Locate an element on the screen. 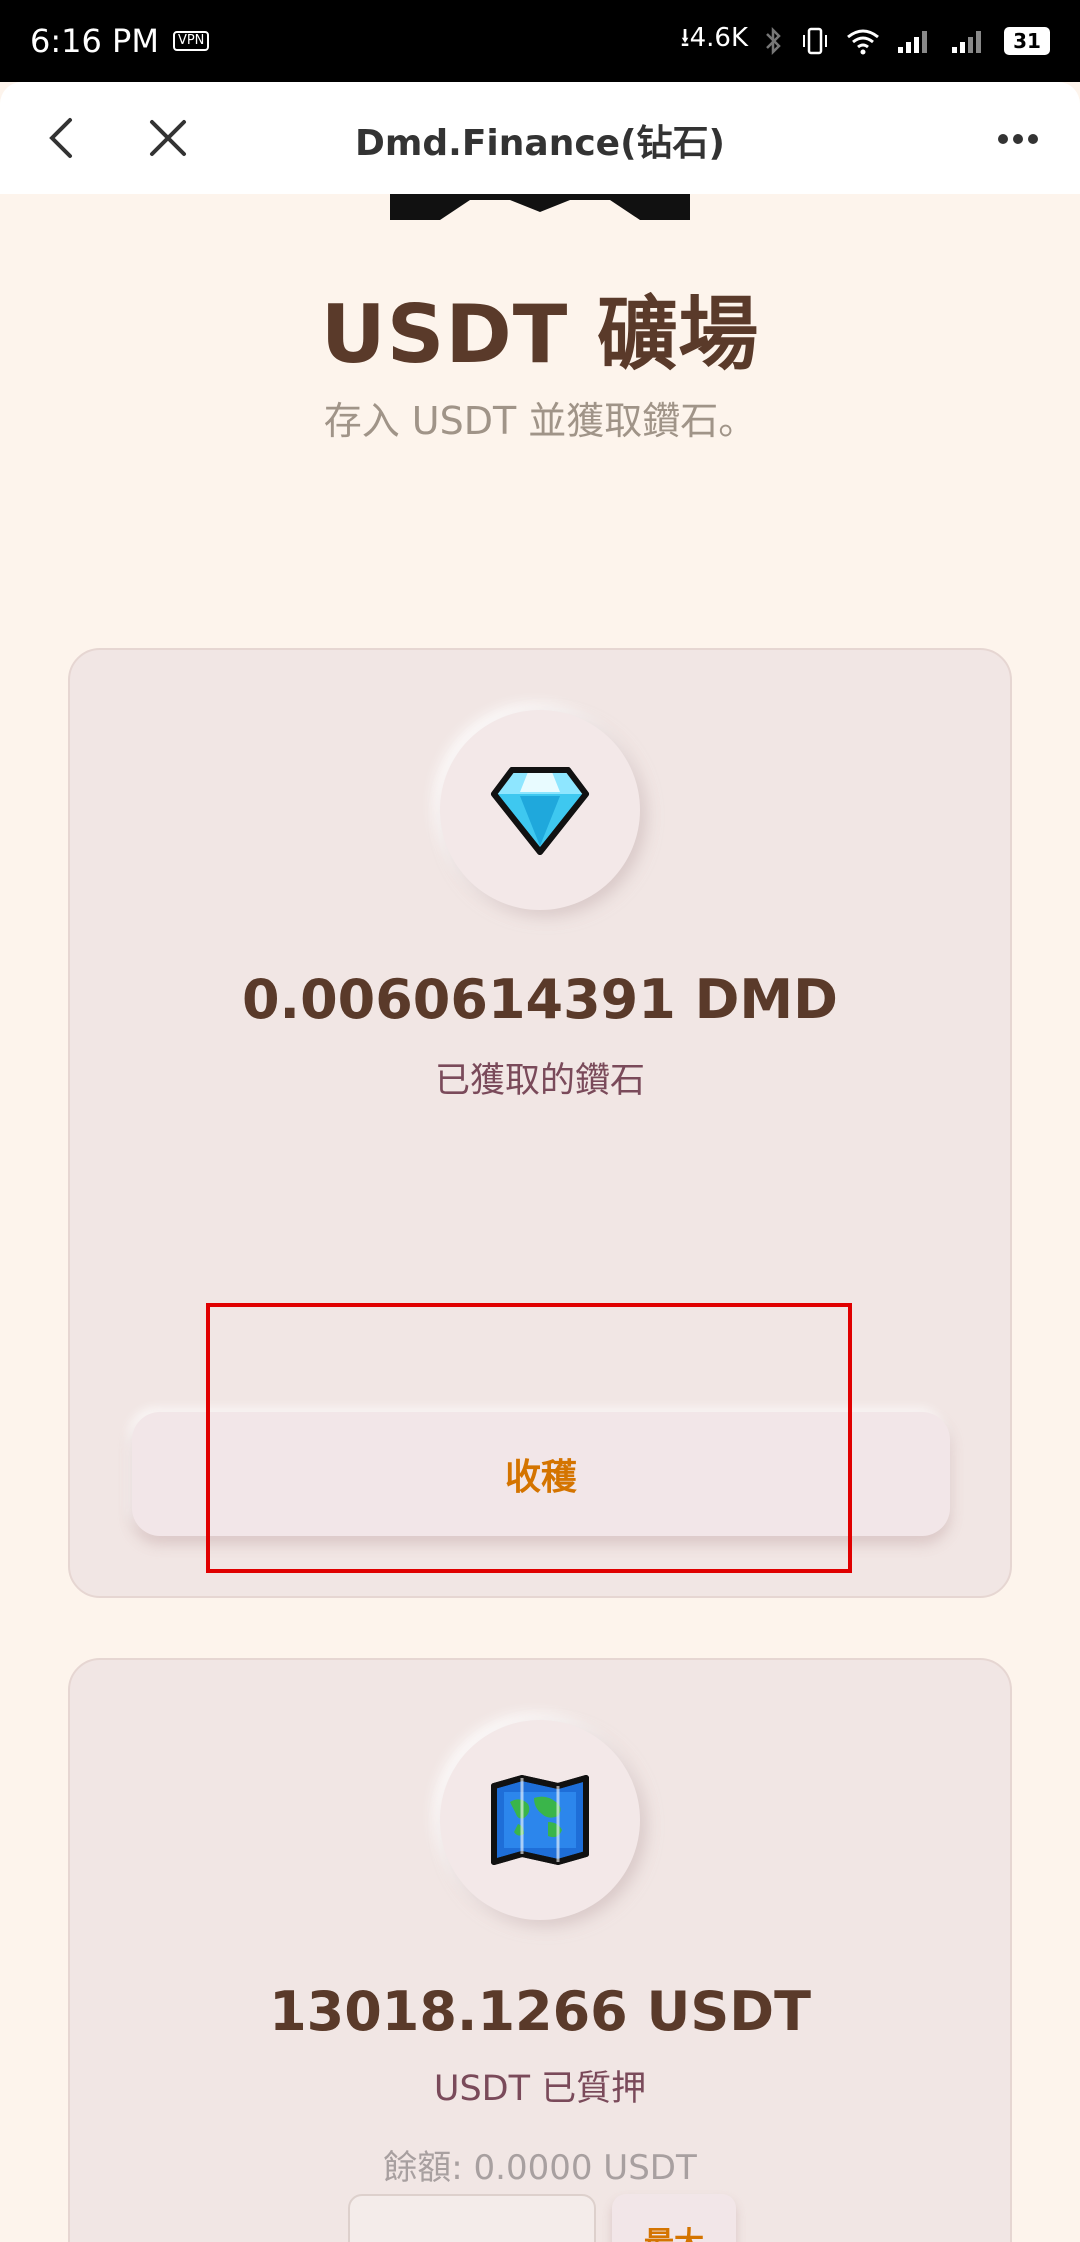 The height and width of the screenshot is (2242, 1080). status-time: 6:16 PM is located at coordinates (94, 41).